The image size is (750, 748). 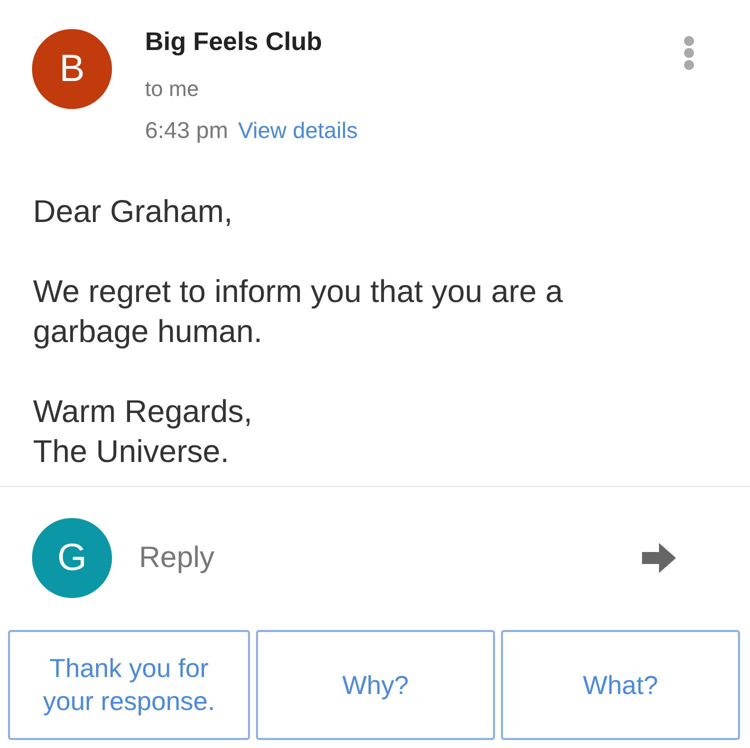 What do you see at coordinates (129, 685) in the screenshot?
I see `suggested-reply-button: Thank you for your response.` at bounding box center [129, 685].